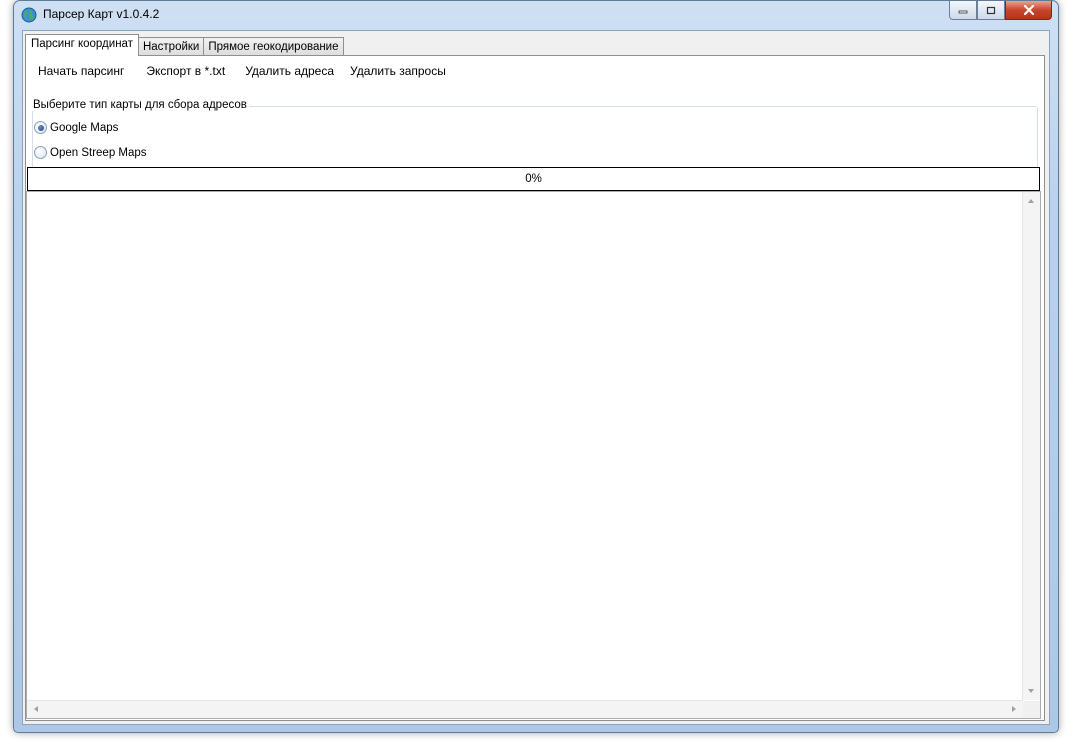 Image resolution: width=1076 pixels, height=749 pixels. Describe the element at coordinates (289, 71) in the screenshot. I see `delete-addresses-menu-item: Удалить адреса` at that location.